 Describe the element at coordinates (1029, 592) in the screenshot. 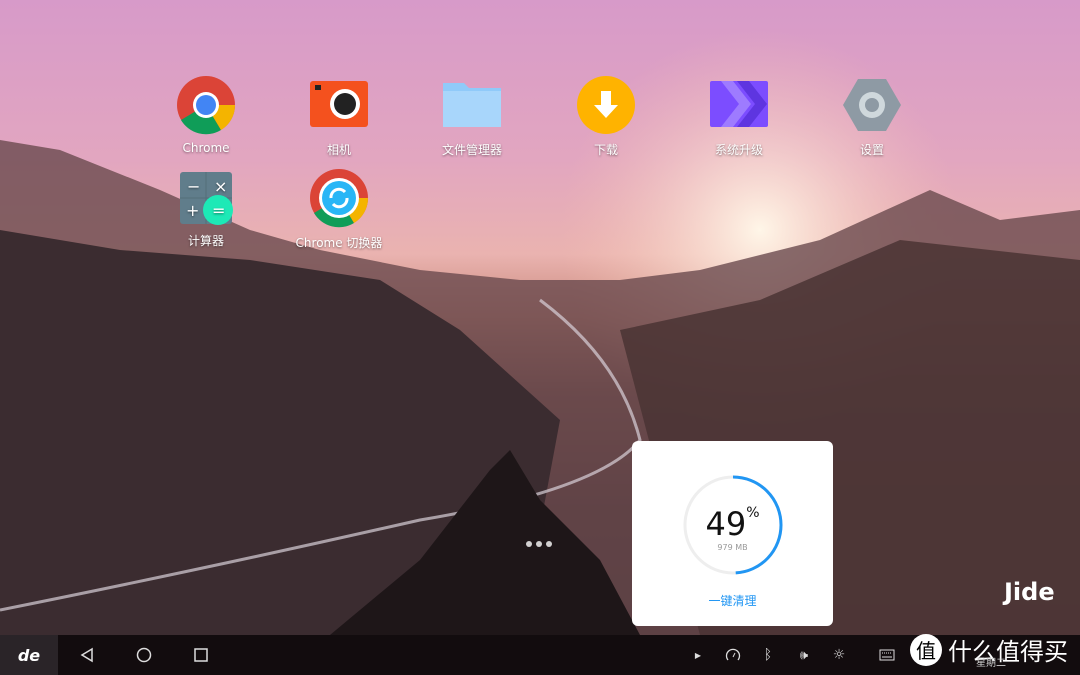

I see `brand-logo: Jide` at that location.